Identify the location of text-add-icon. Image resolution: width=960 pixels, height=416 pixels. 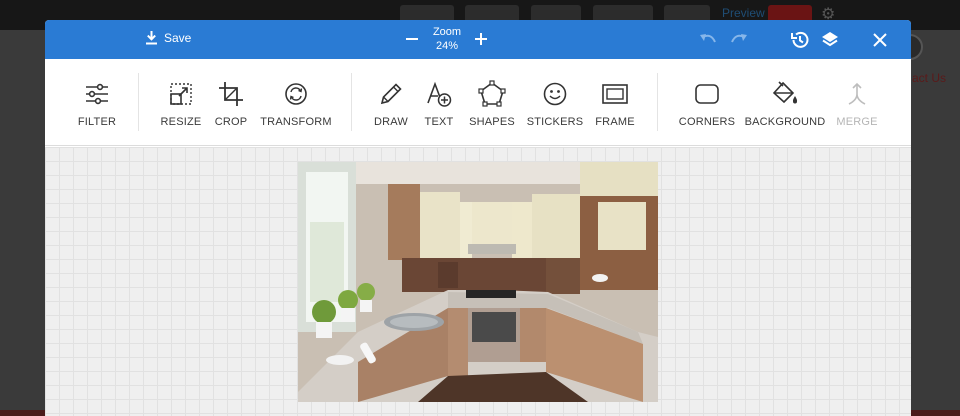
(439, 94).